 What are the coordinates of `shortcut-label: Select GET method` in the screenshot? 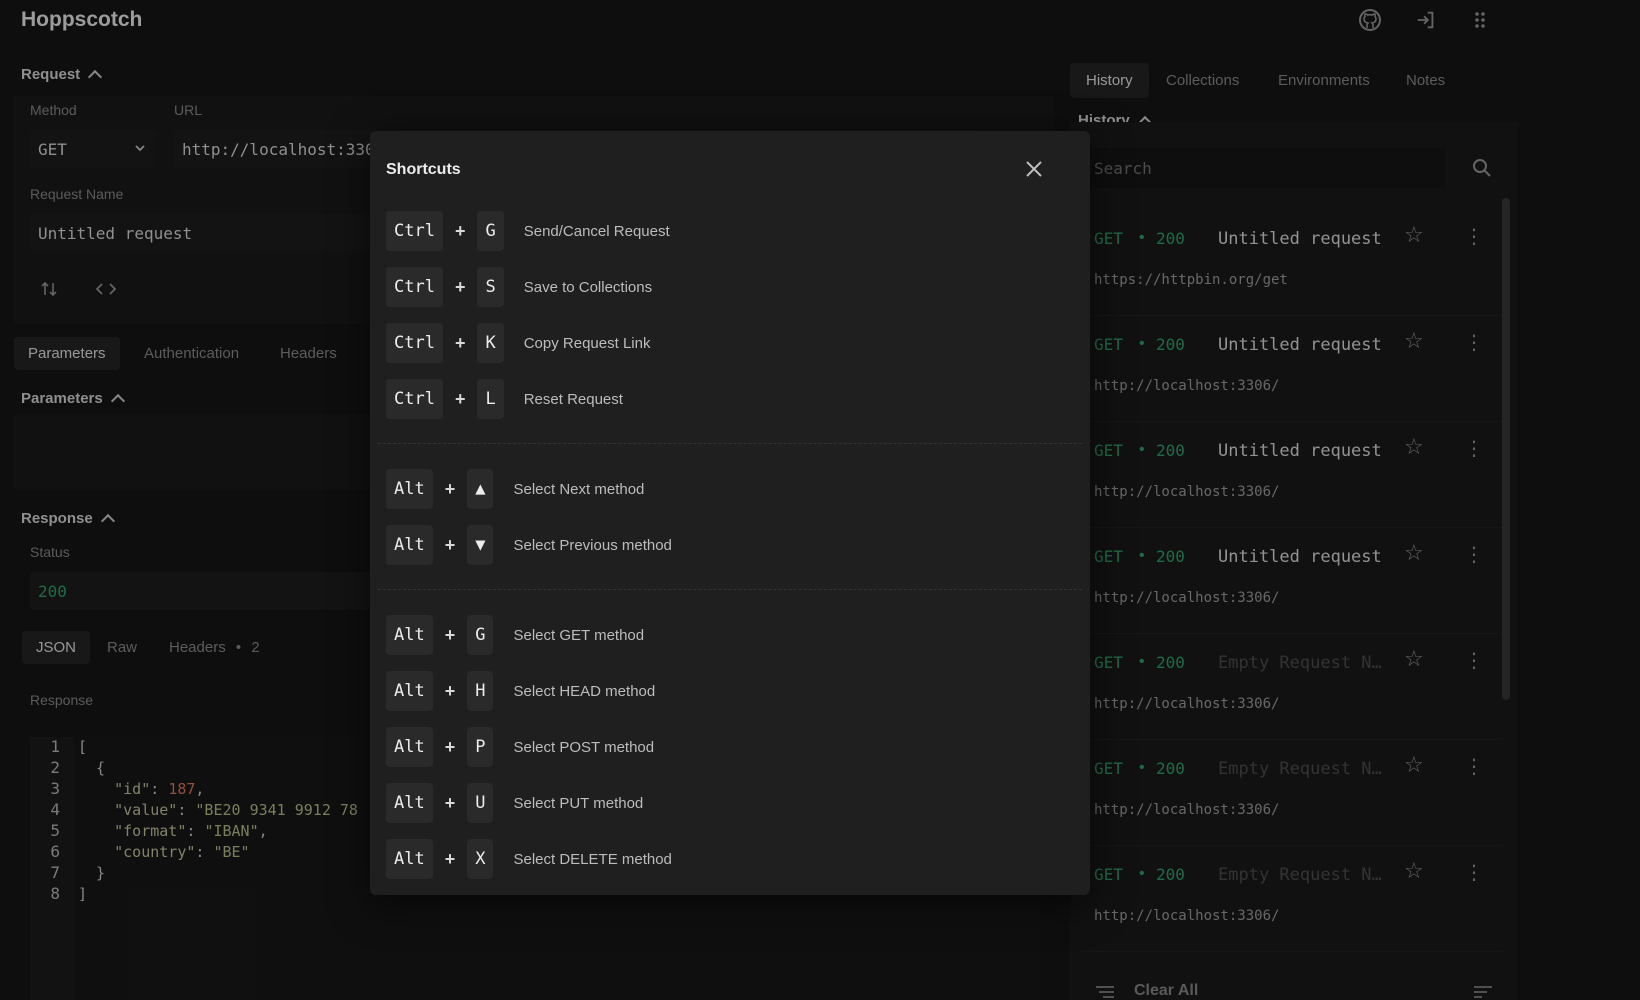 It's located at (579, 635).